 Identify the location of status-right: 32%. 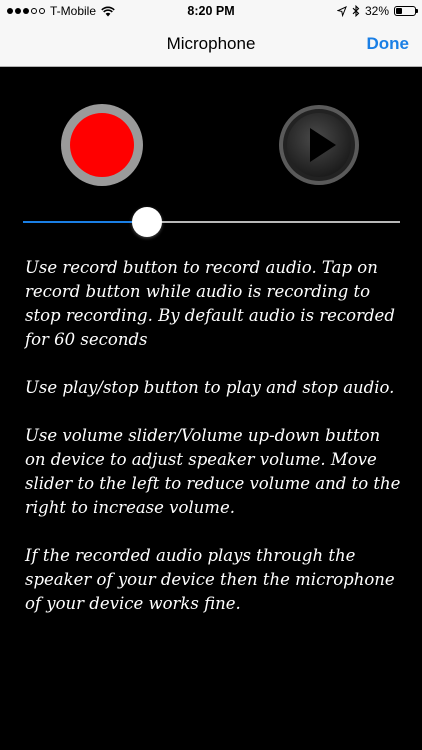
(377, 11).